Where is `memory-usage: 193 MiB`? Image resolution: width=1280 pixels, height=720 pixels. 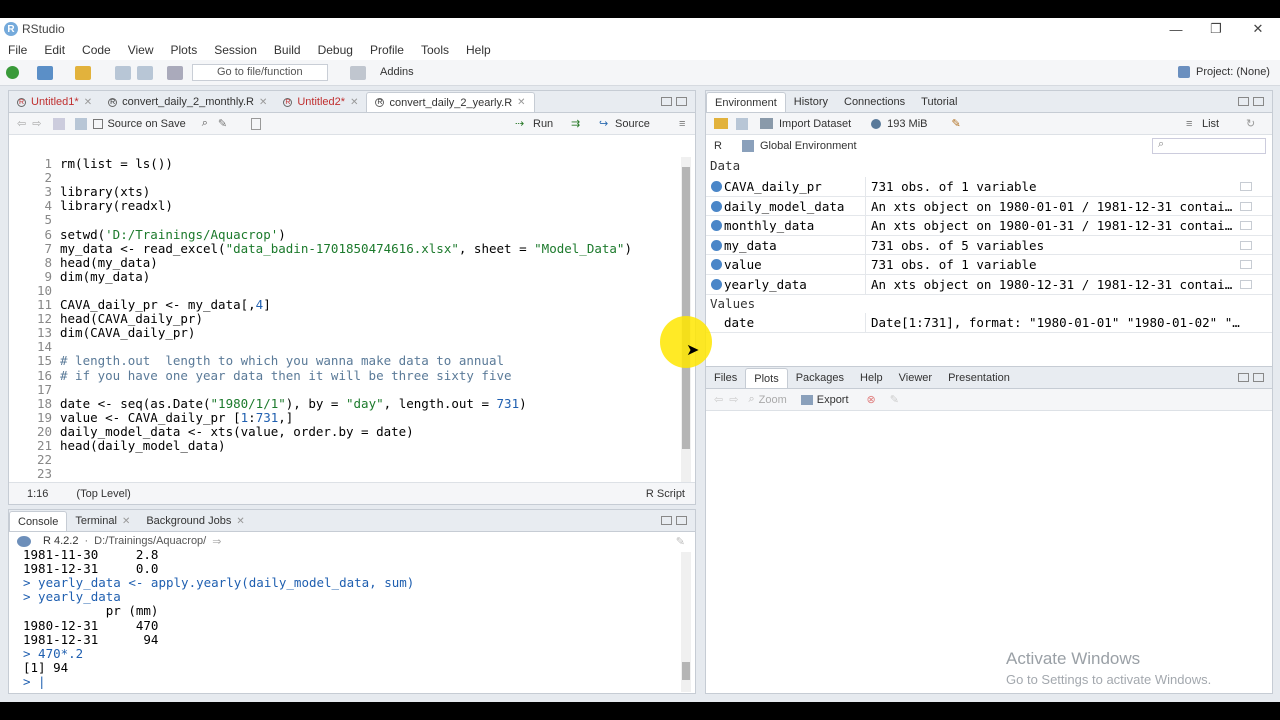
memory-usage: 193 MiB is located at coordinates (907, 124).